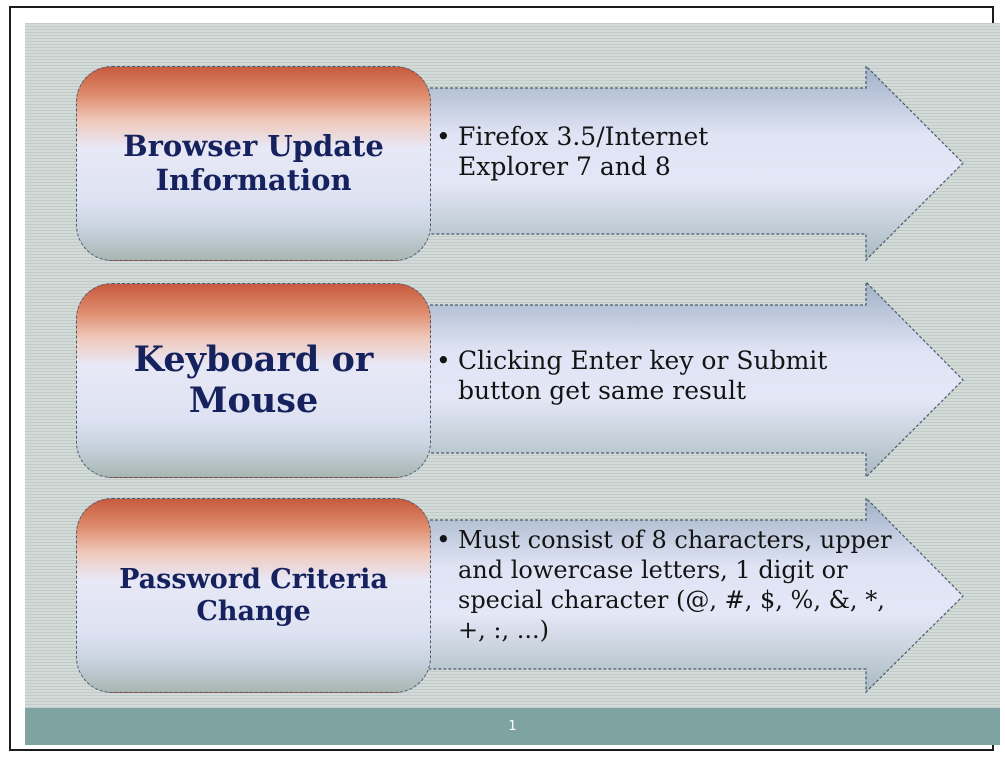 This screenshot has width=1005, height=759. I want to click on row-label-text: Password Criteria Change, so click(253, 595).